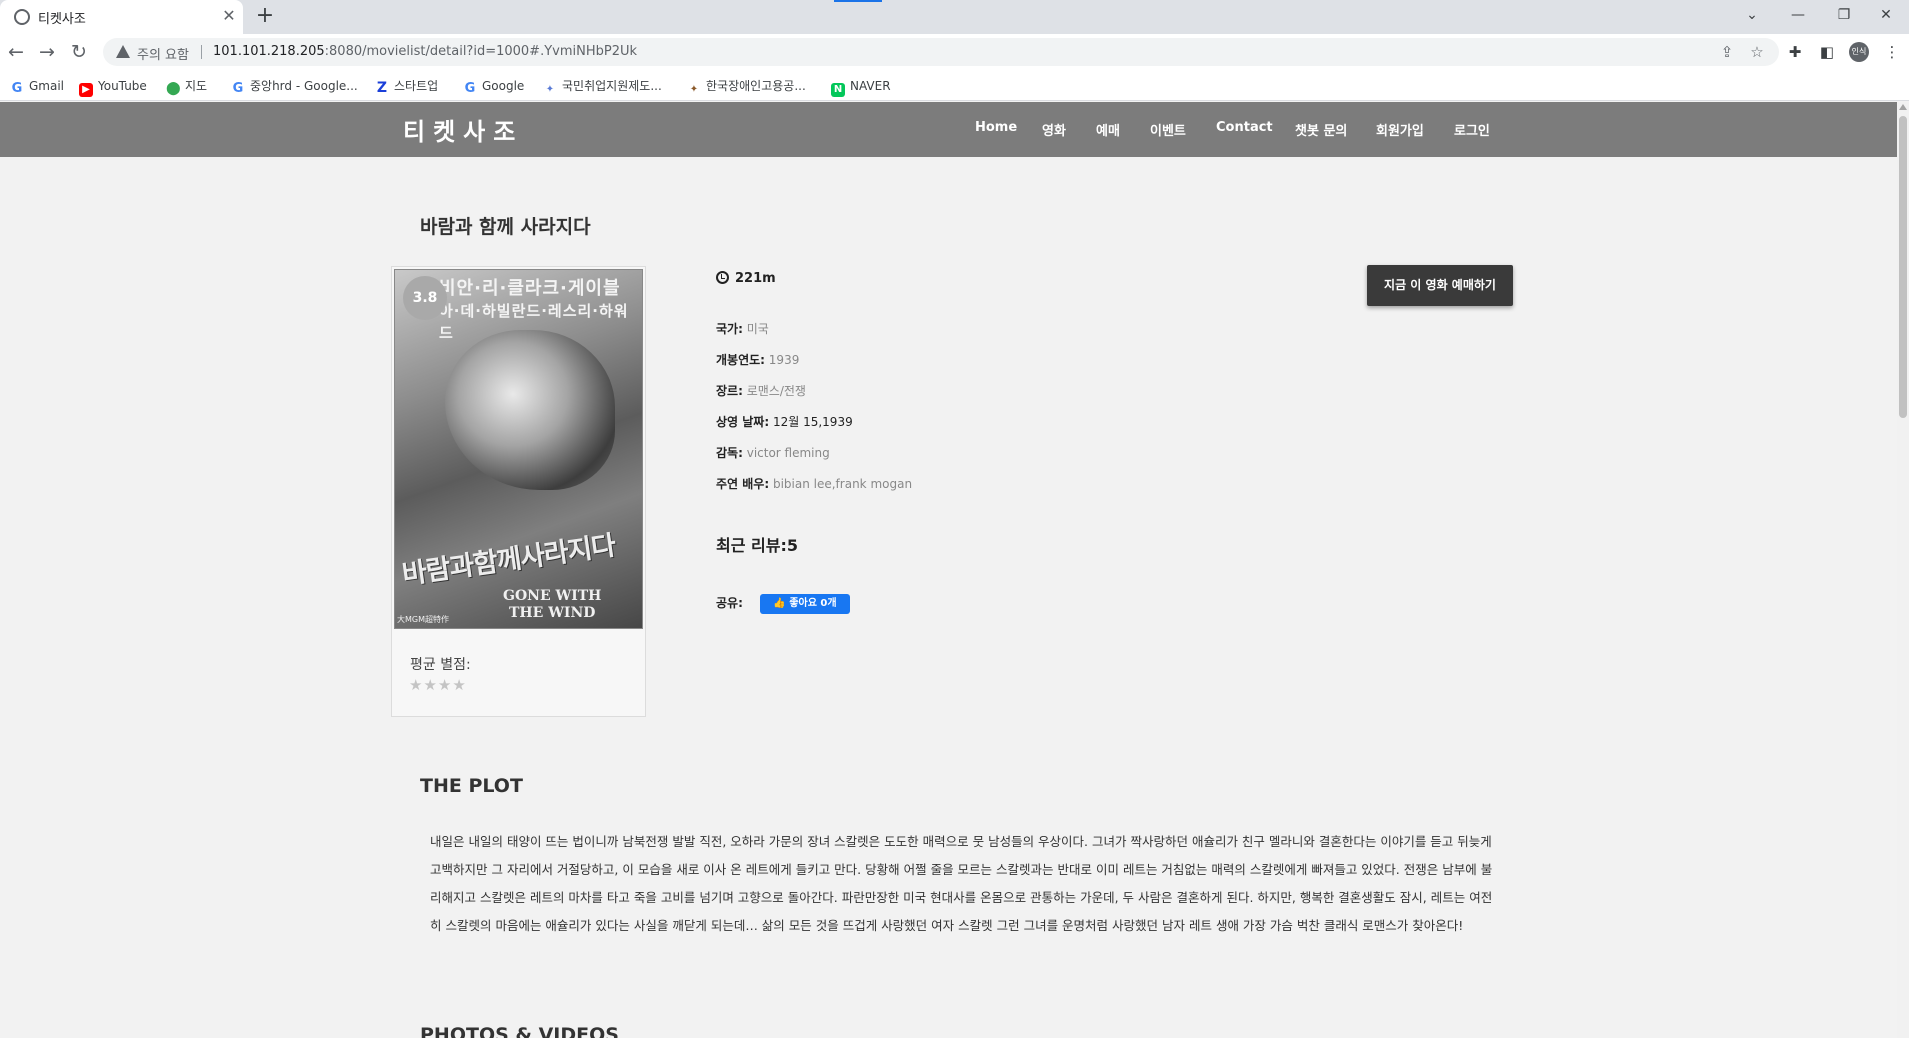 The image size is (1909, 1038). What do you see at coordinates (173, 88) in the screenshot?
I see `map-pin-icon: ⬤` at bounding box center [173, 88].